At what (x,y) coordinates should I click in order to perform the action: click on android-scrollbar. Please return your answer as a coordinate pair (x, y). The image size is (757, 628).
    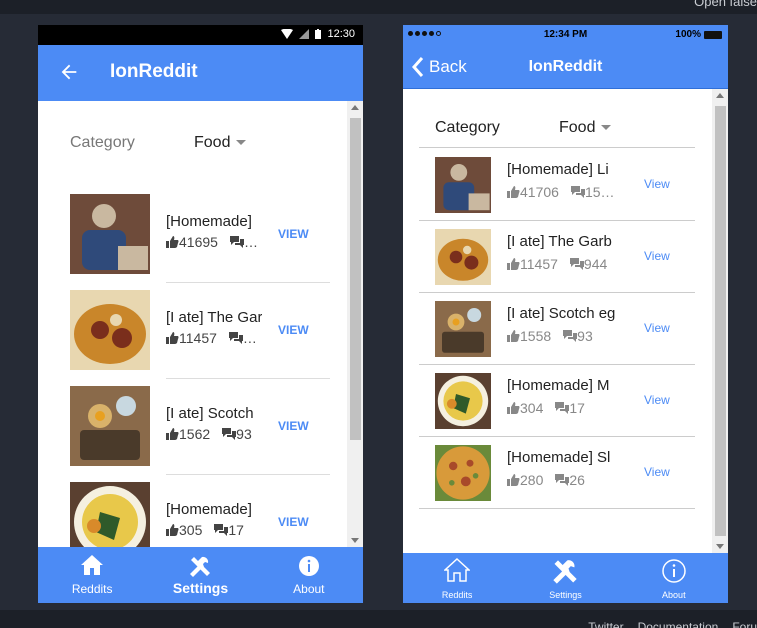
    Looking at the image, I should click on (355, 324).